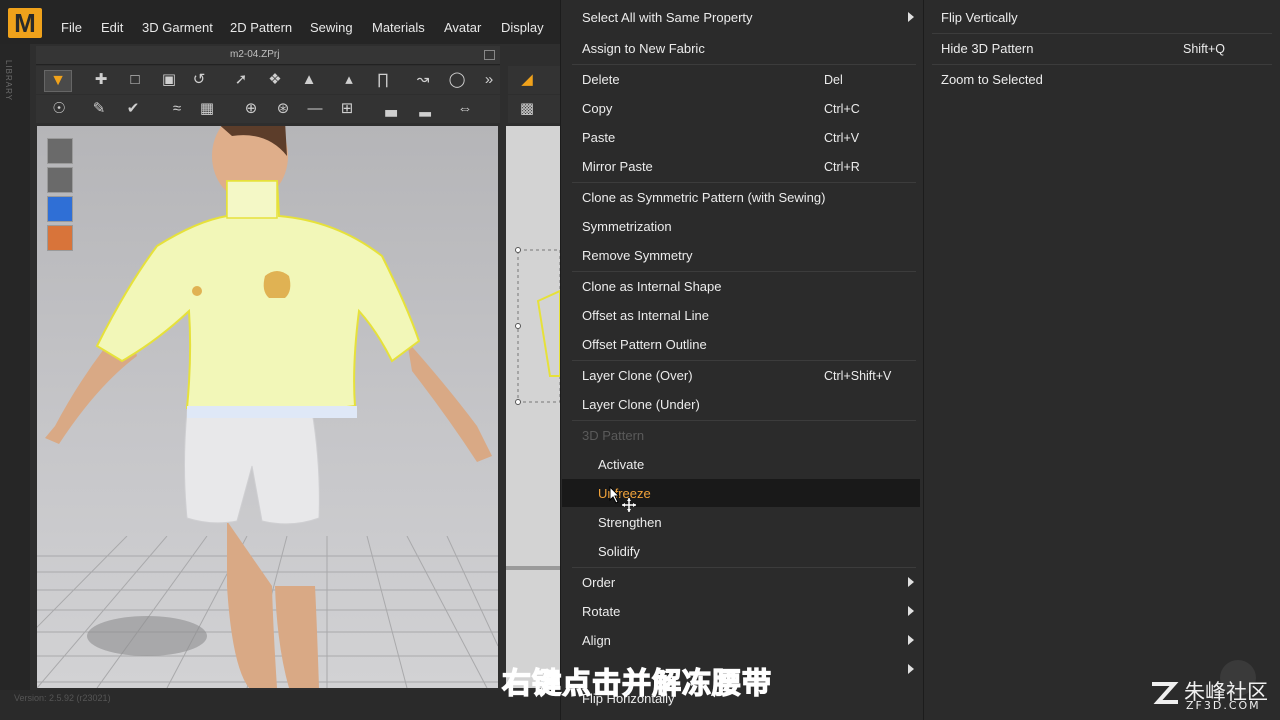 The height and width of the screenshot is (720, 1280). Describe the element at coordinates (598, 582) in the screenshot. I see `menu-order: Order` at that location.